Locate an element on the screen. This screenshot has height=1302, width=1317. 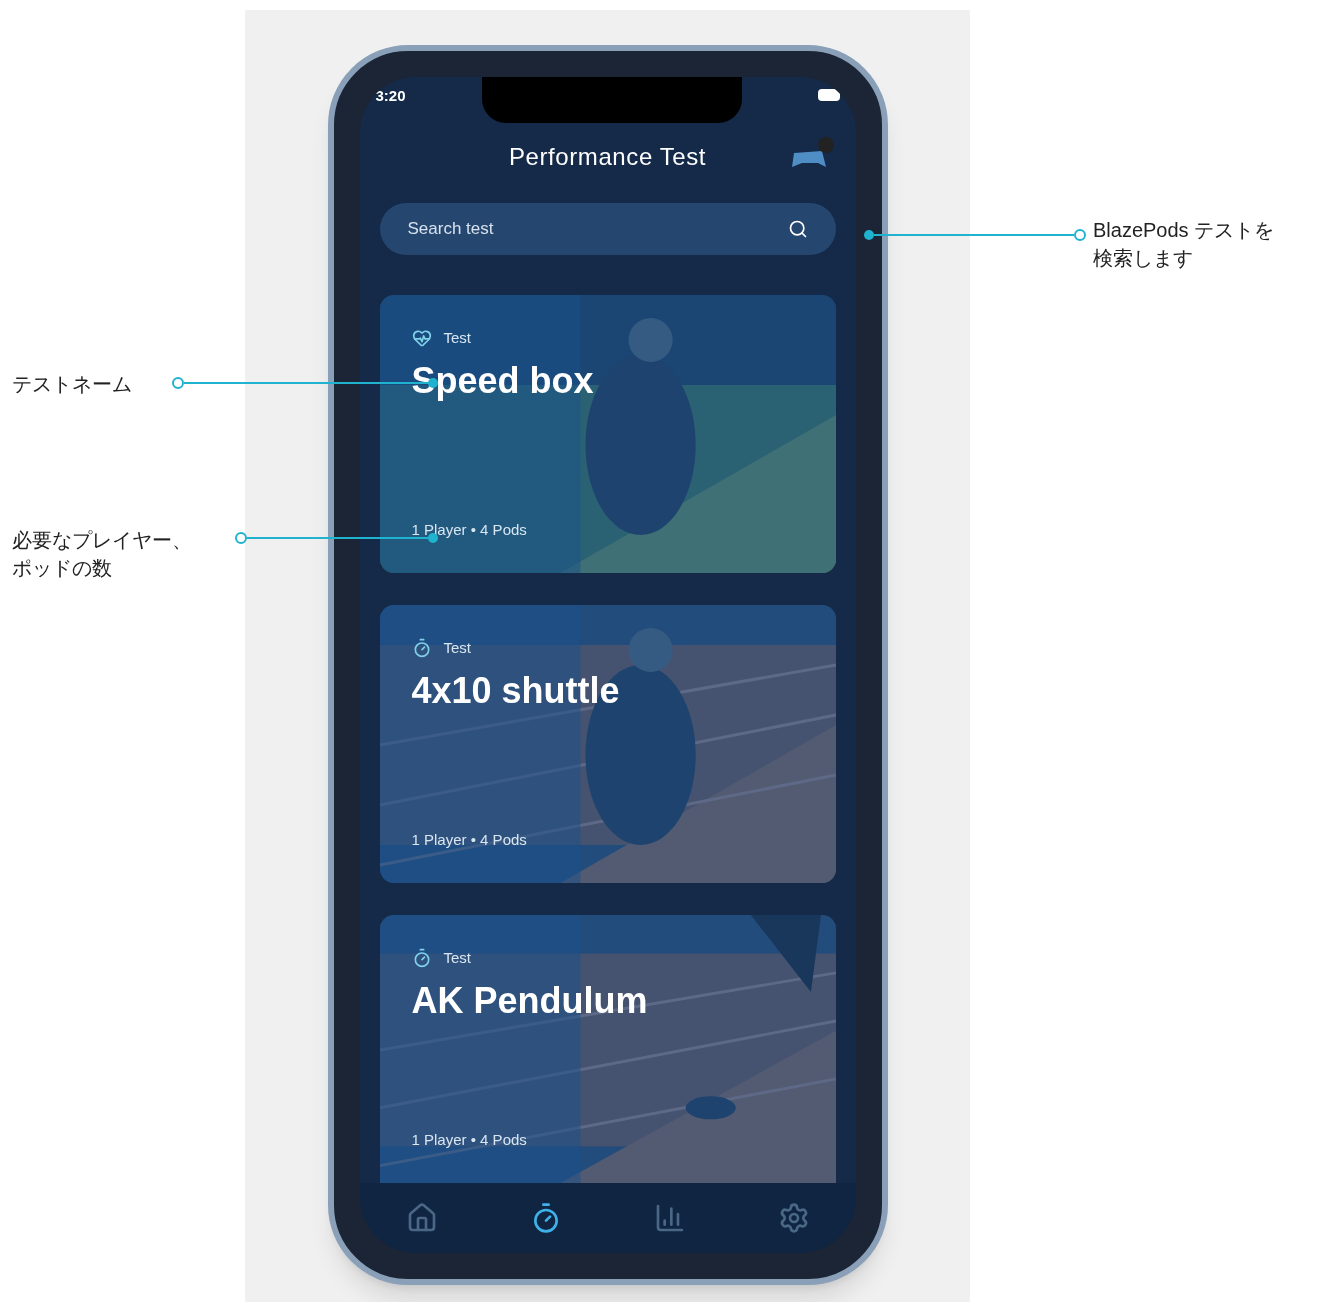
status-time: 3:20 is located at coordinates (390, 96).